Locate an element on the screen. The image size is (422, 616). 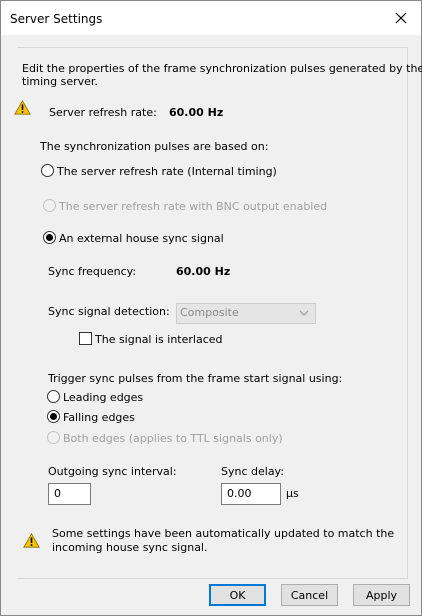
radio-falling-edges-label: Falling edges is located at coordinates (99, 417).